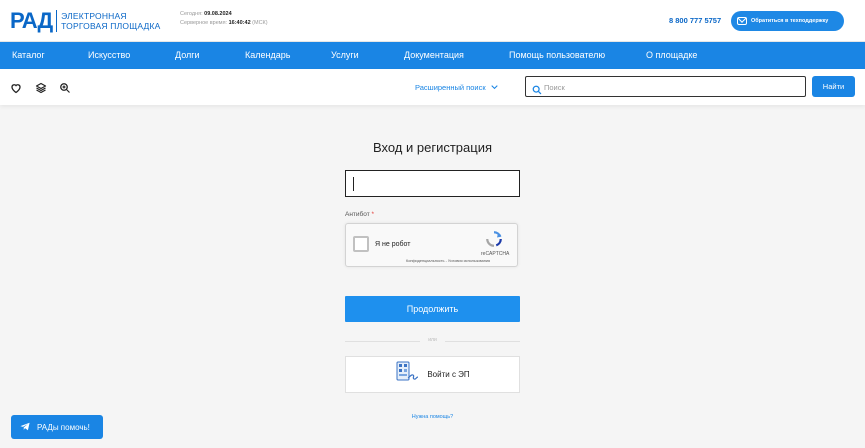 The width and height of the screenshot is (865, 448). I want to click on search-input, so click(671, 87).